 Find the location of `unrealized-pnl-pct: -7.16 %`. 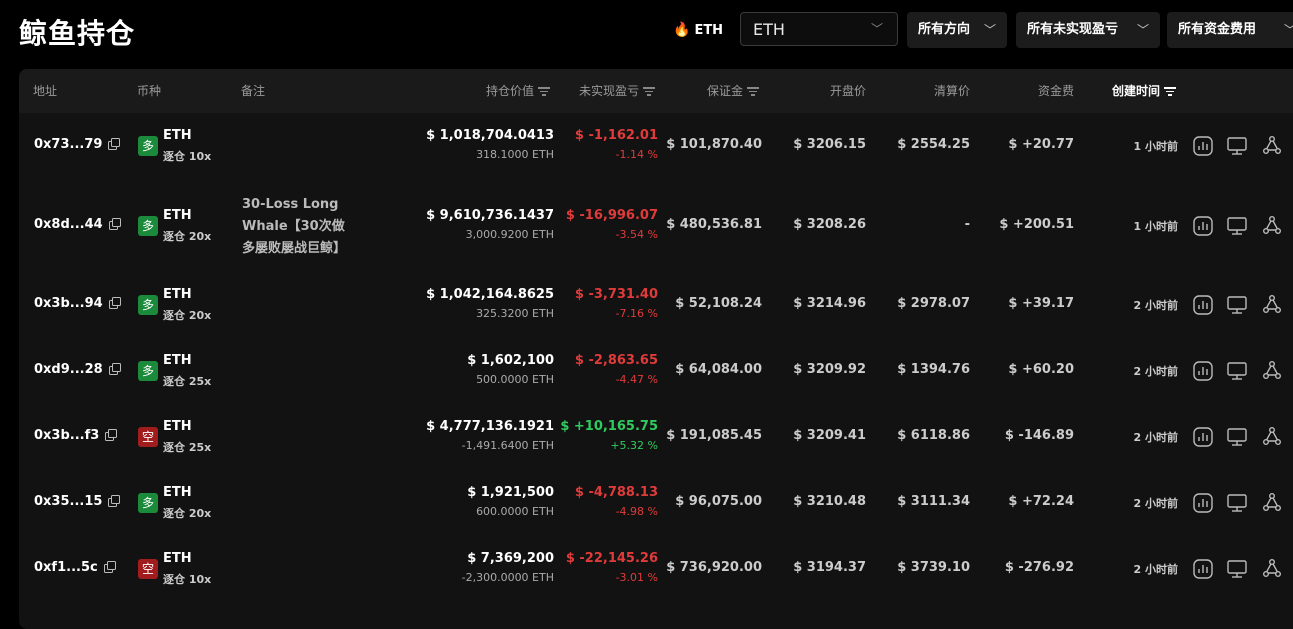

unrealized-pnl-pct: -7.16 % is located at coordinates (636, 313).